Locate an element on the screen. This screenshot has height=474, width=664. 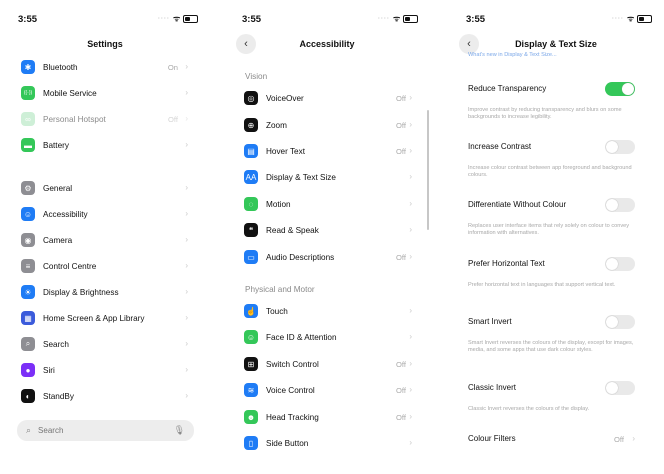
touch-icon: ☝ is located at coordinates (251, 311).